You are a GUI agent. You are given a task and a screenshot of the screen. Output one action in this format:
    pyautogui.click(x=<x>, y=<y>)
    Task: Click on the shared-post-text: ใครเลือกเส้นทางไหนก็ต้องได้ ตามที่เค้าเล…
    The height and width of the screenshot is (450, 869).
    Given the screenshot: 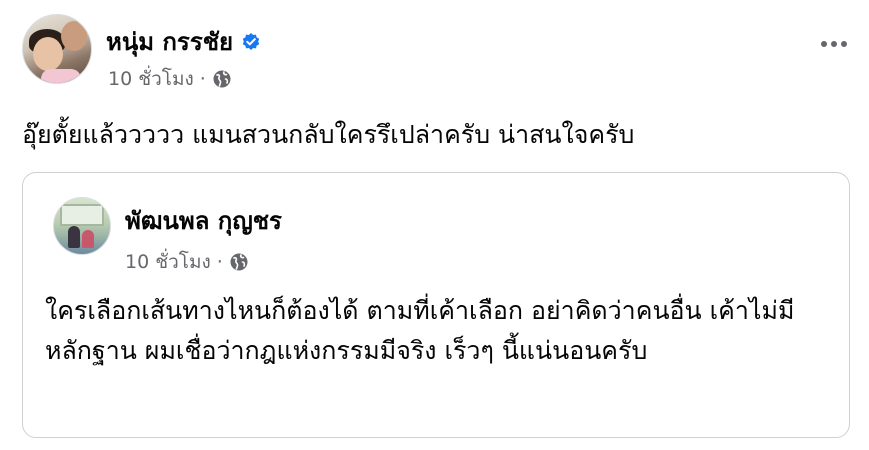 What is the action you would take?
    pyautogui.click(x=420, y=330)
    